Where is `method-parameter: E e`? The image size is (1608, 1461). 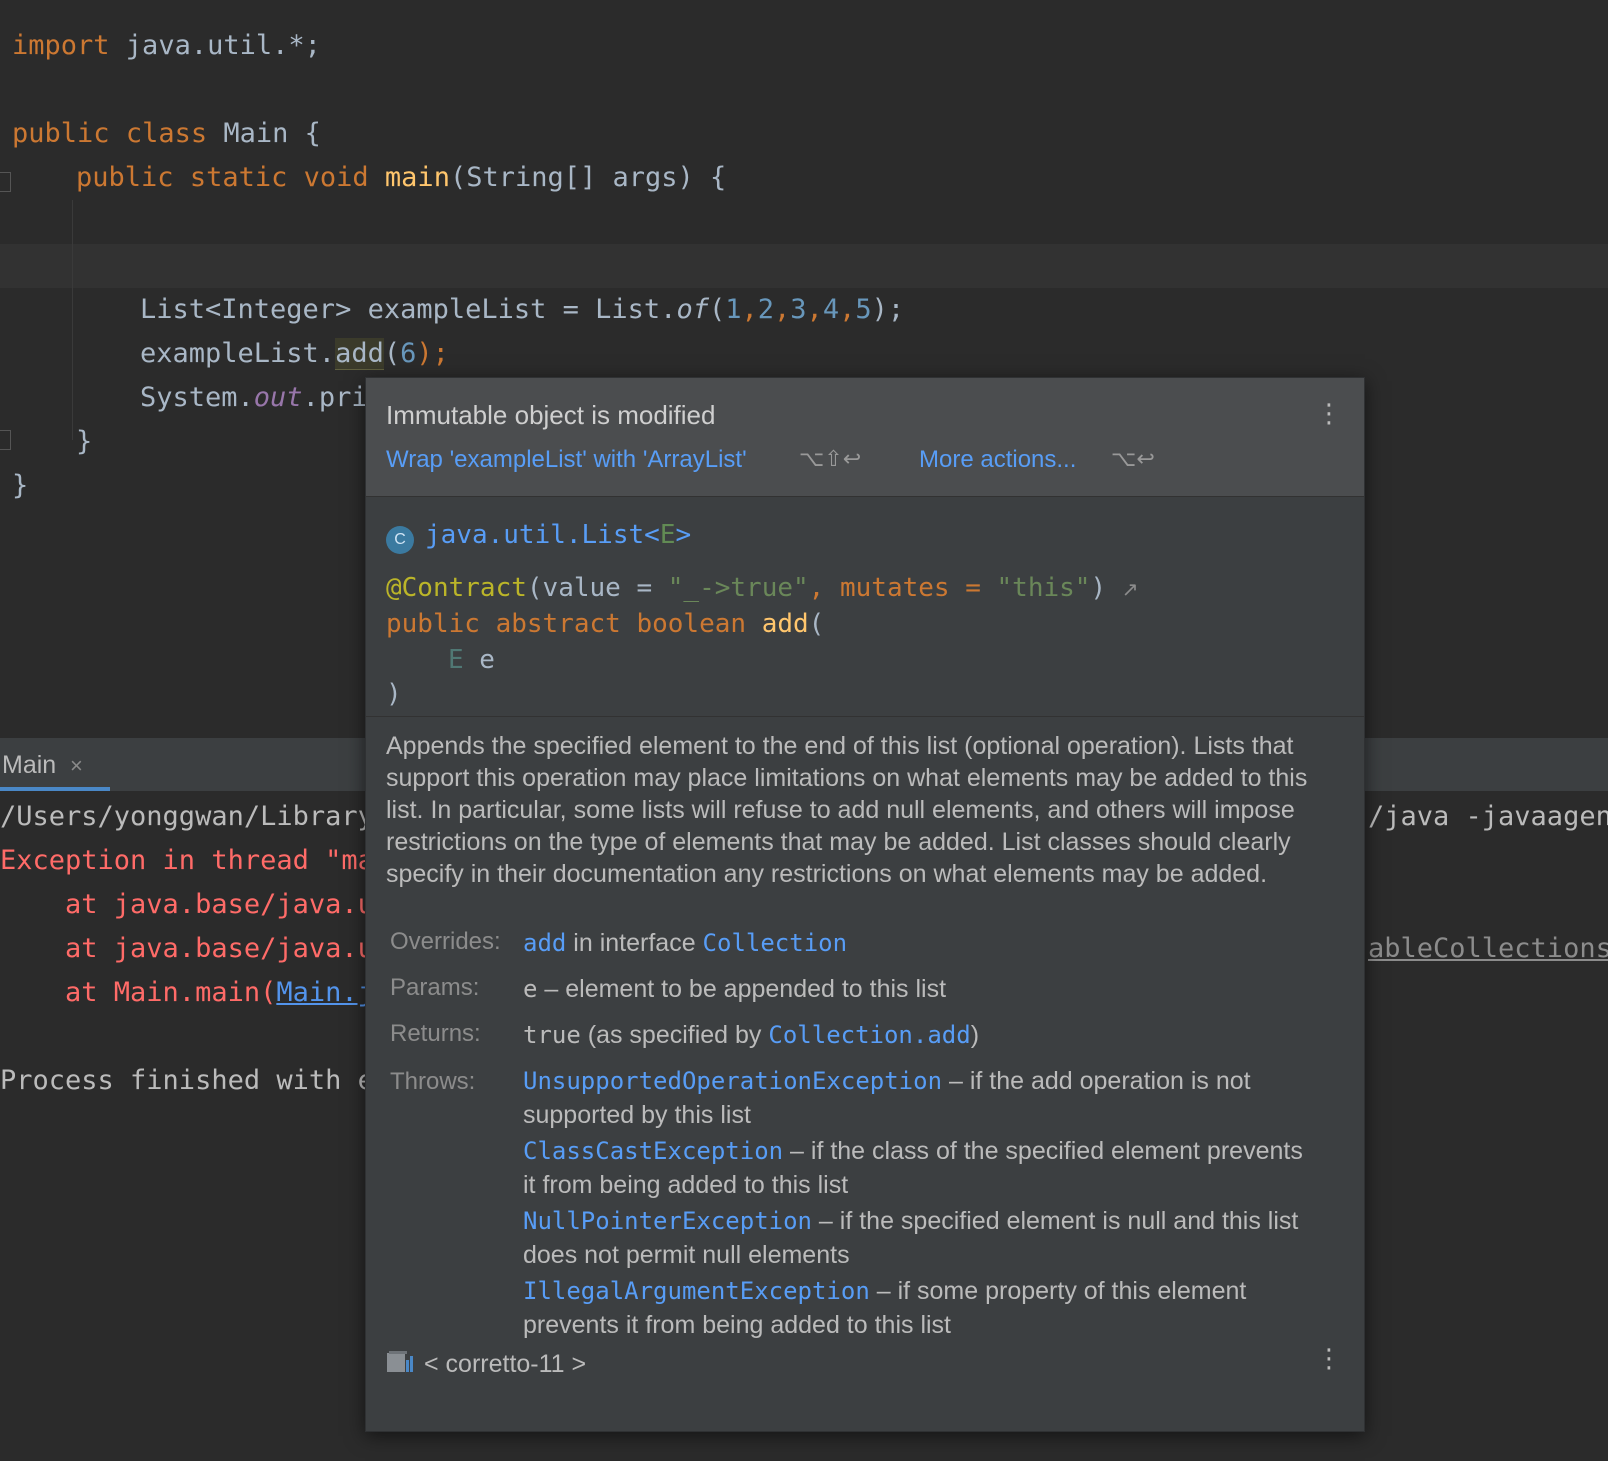 method-parameter: E e is located at coordinates (471, 660).